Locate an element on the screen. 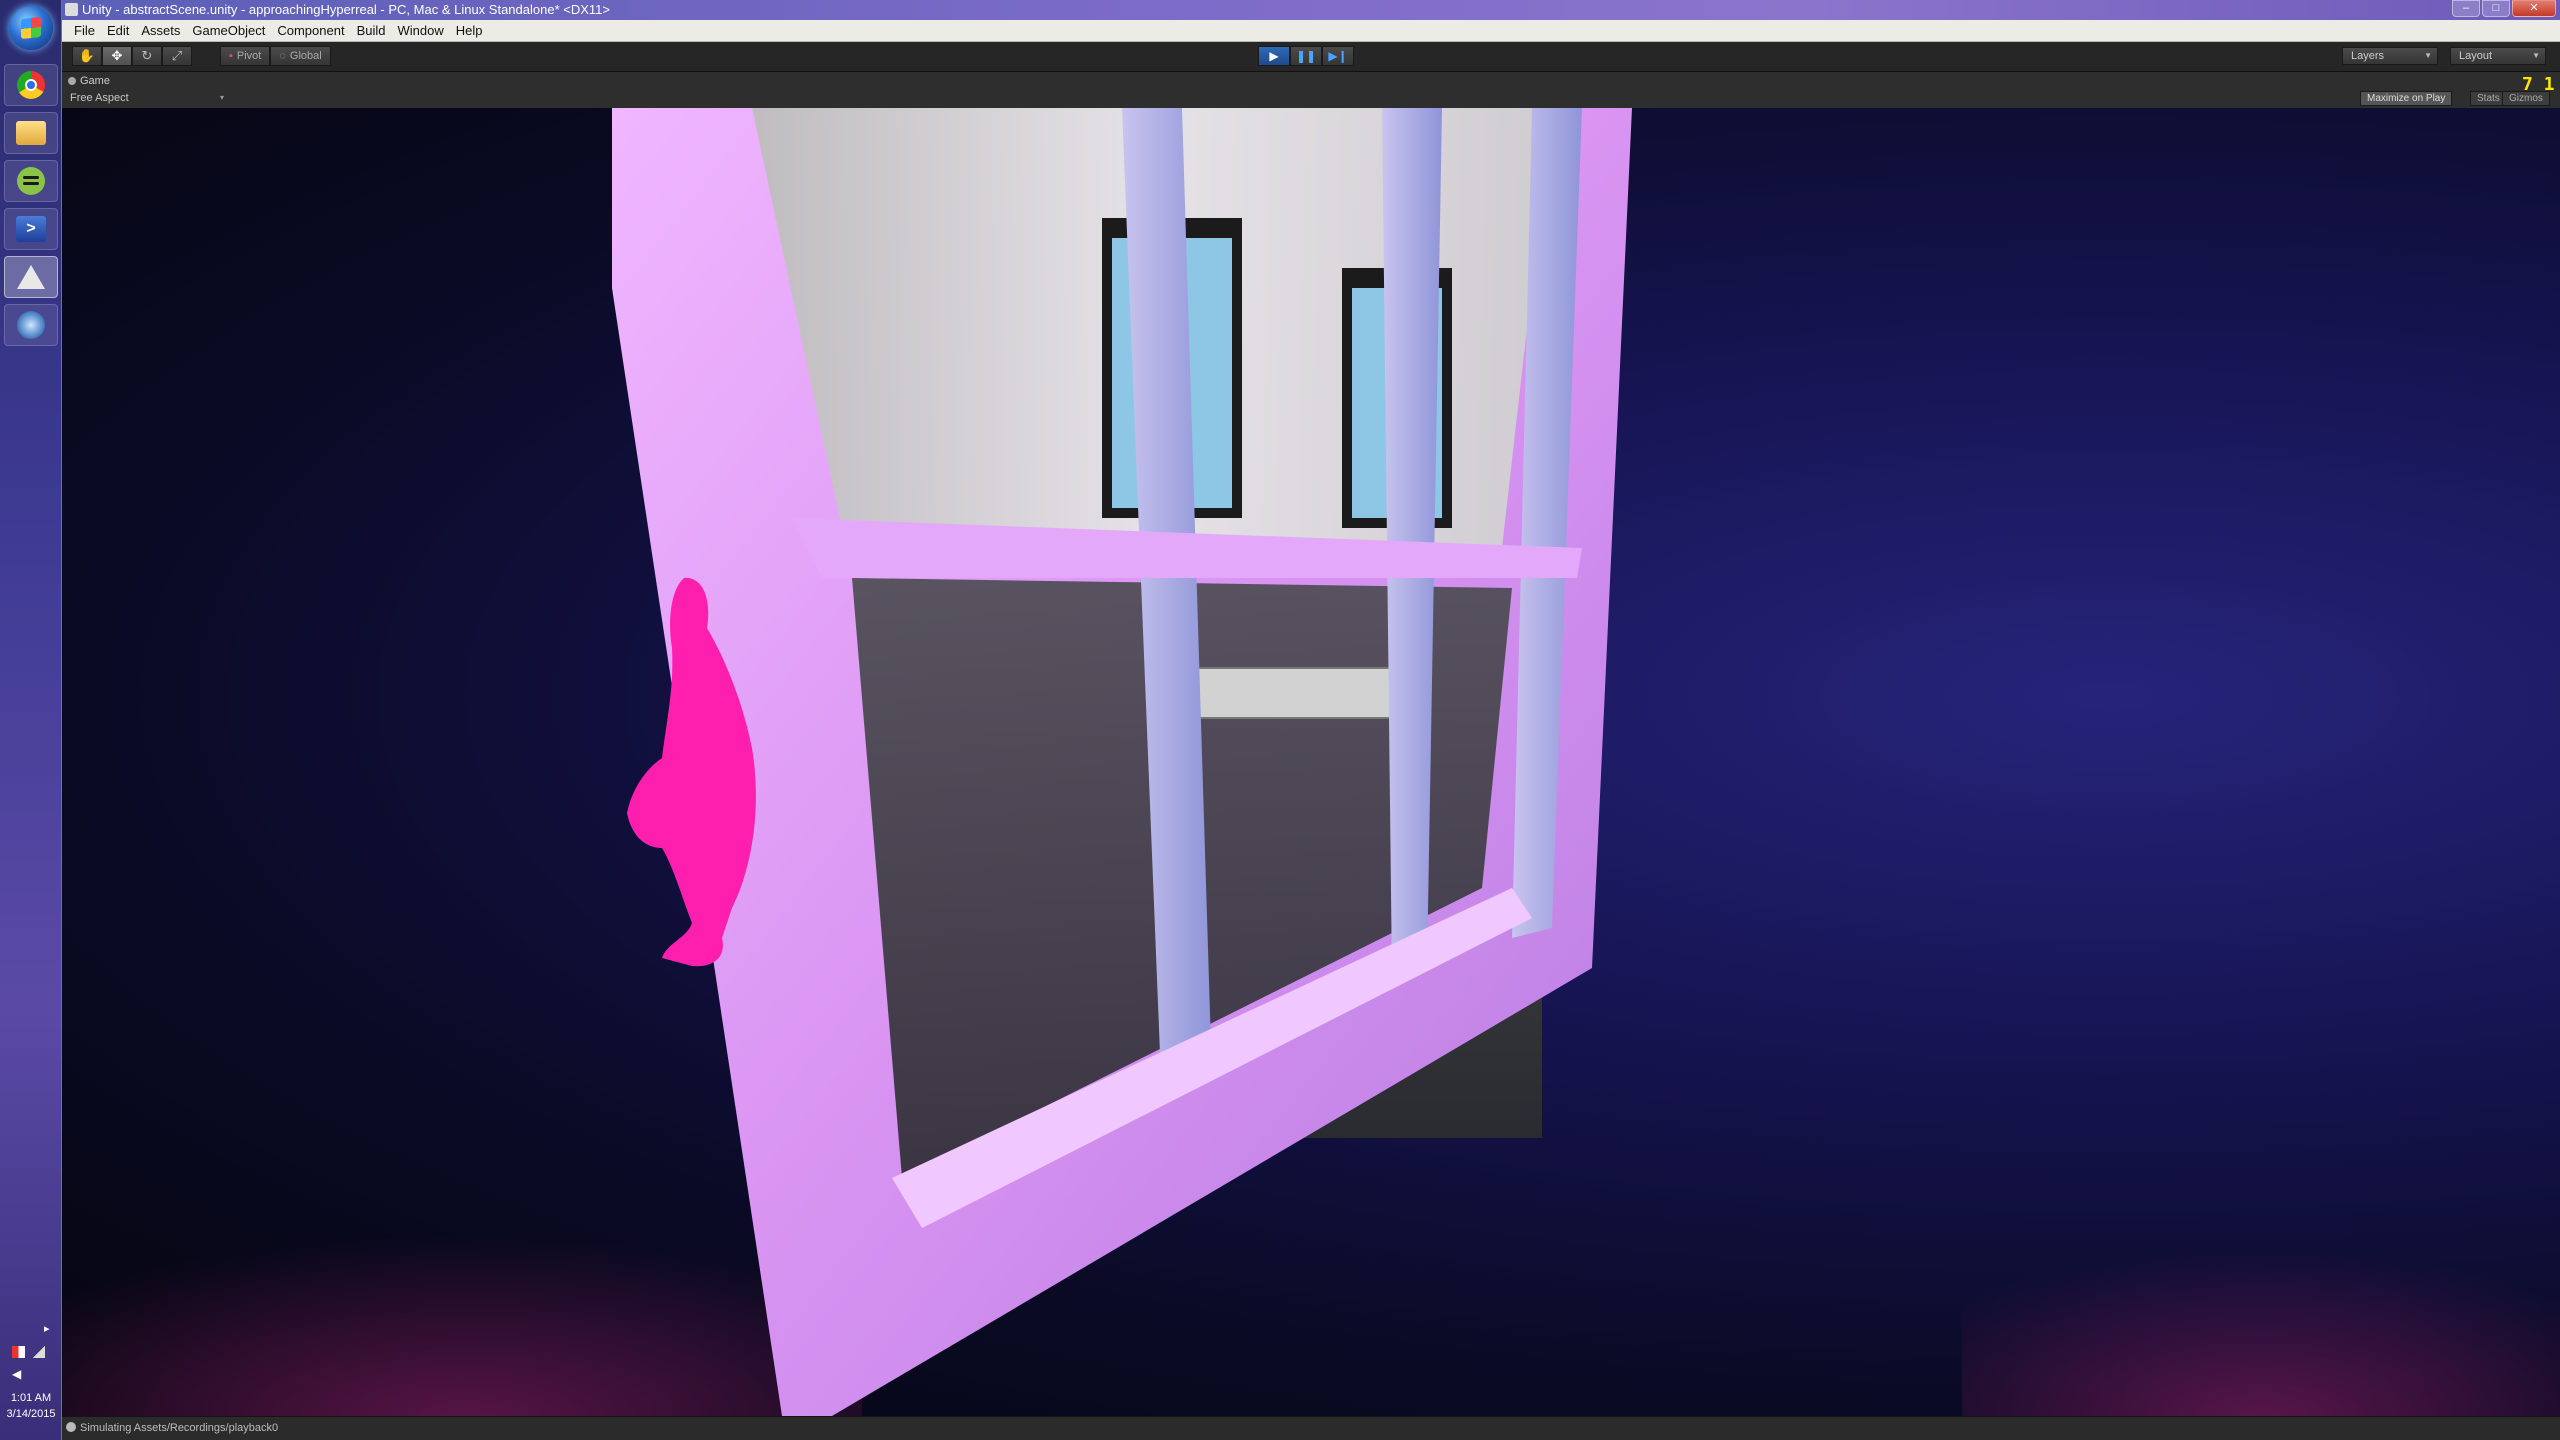  show-hidden-icons-icon: ▸ is located at coordinates (47, 1328).